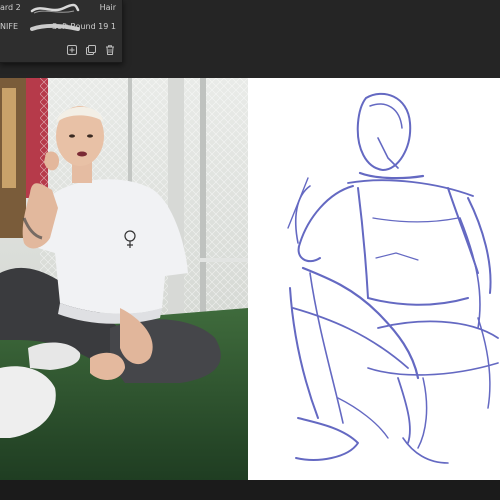 Image resolution: width=500 pixels, height=500 pixels. I want to click on brush-name-label: Soft Round 19 1, so click(84, 26).